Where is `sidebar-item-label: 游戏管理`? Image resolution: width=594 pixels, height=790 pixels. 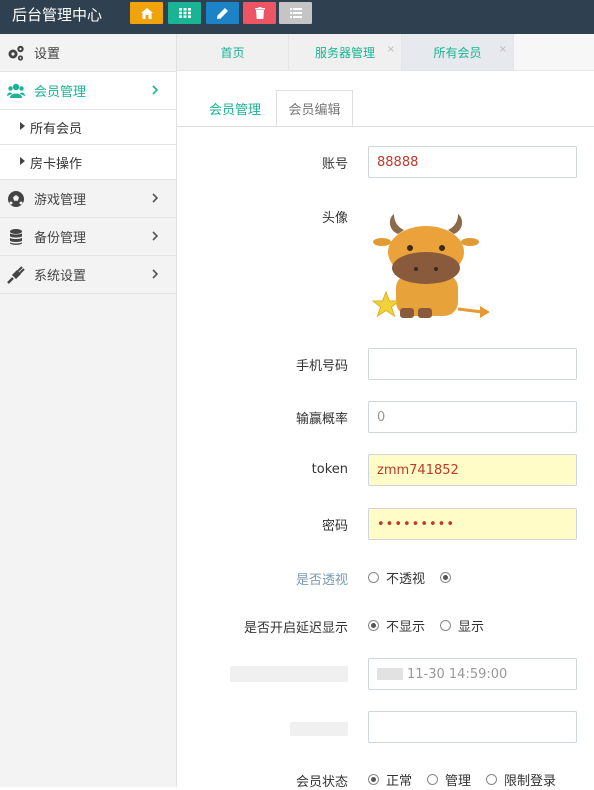 sidebar-item-label: 游戏管理 is located at coordinates (60, 200).